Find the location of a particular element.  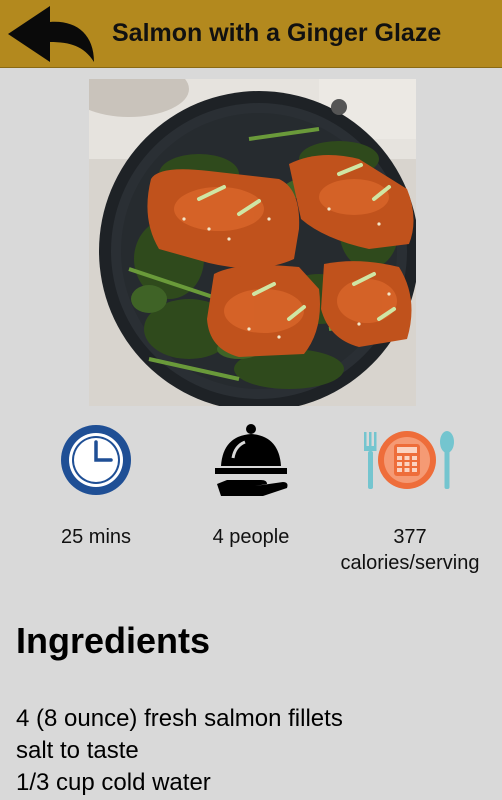

calories-unit: calories/serving is located at coordinates (410, 563).